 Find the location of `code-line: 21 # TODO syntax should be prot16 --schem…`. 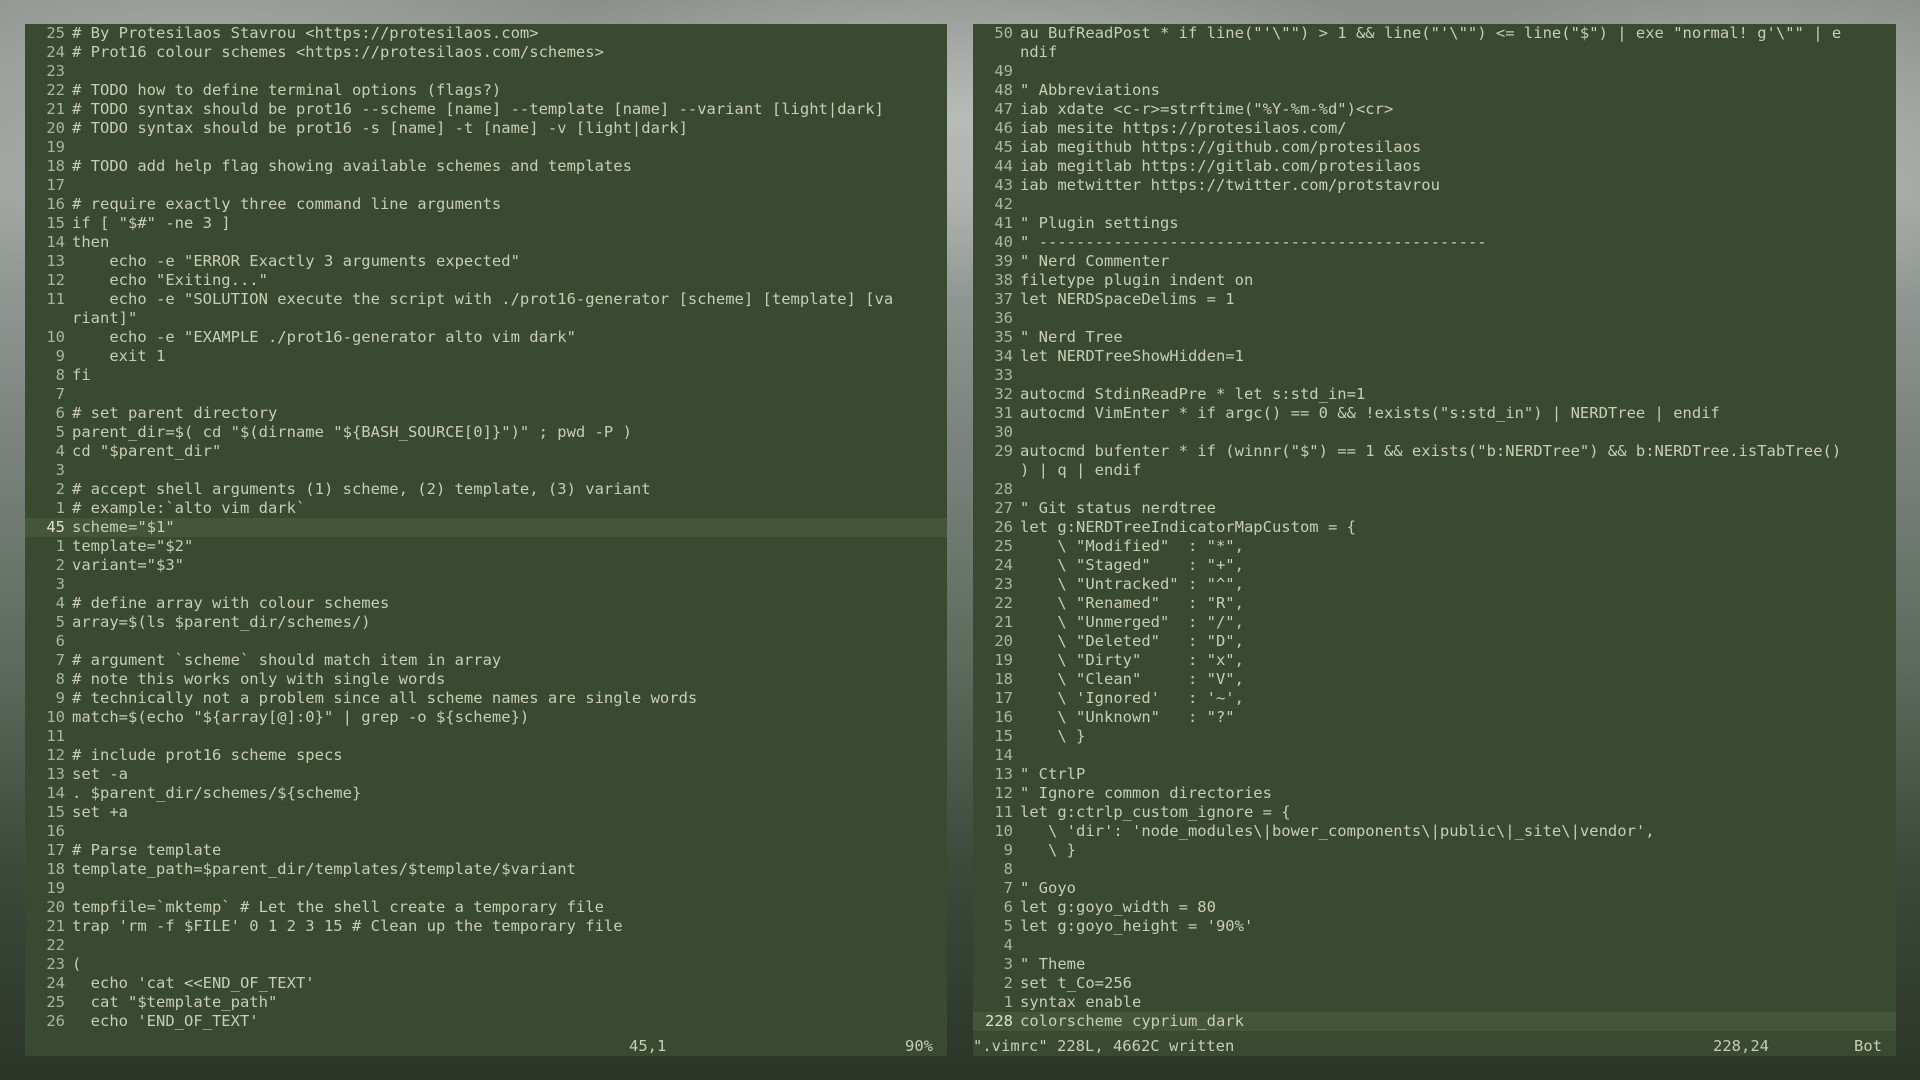

code-line: 21 # TODO syntax should be prot16 --schem… is located at coordinates (486, 109).